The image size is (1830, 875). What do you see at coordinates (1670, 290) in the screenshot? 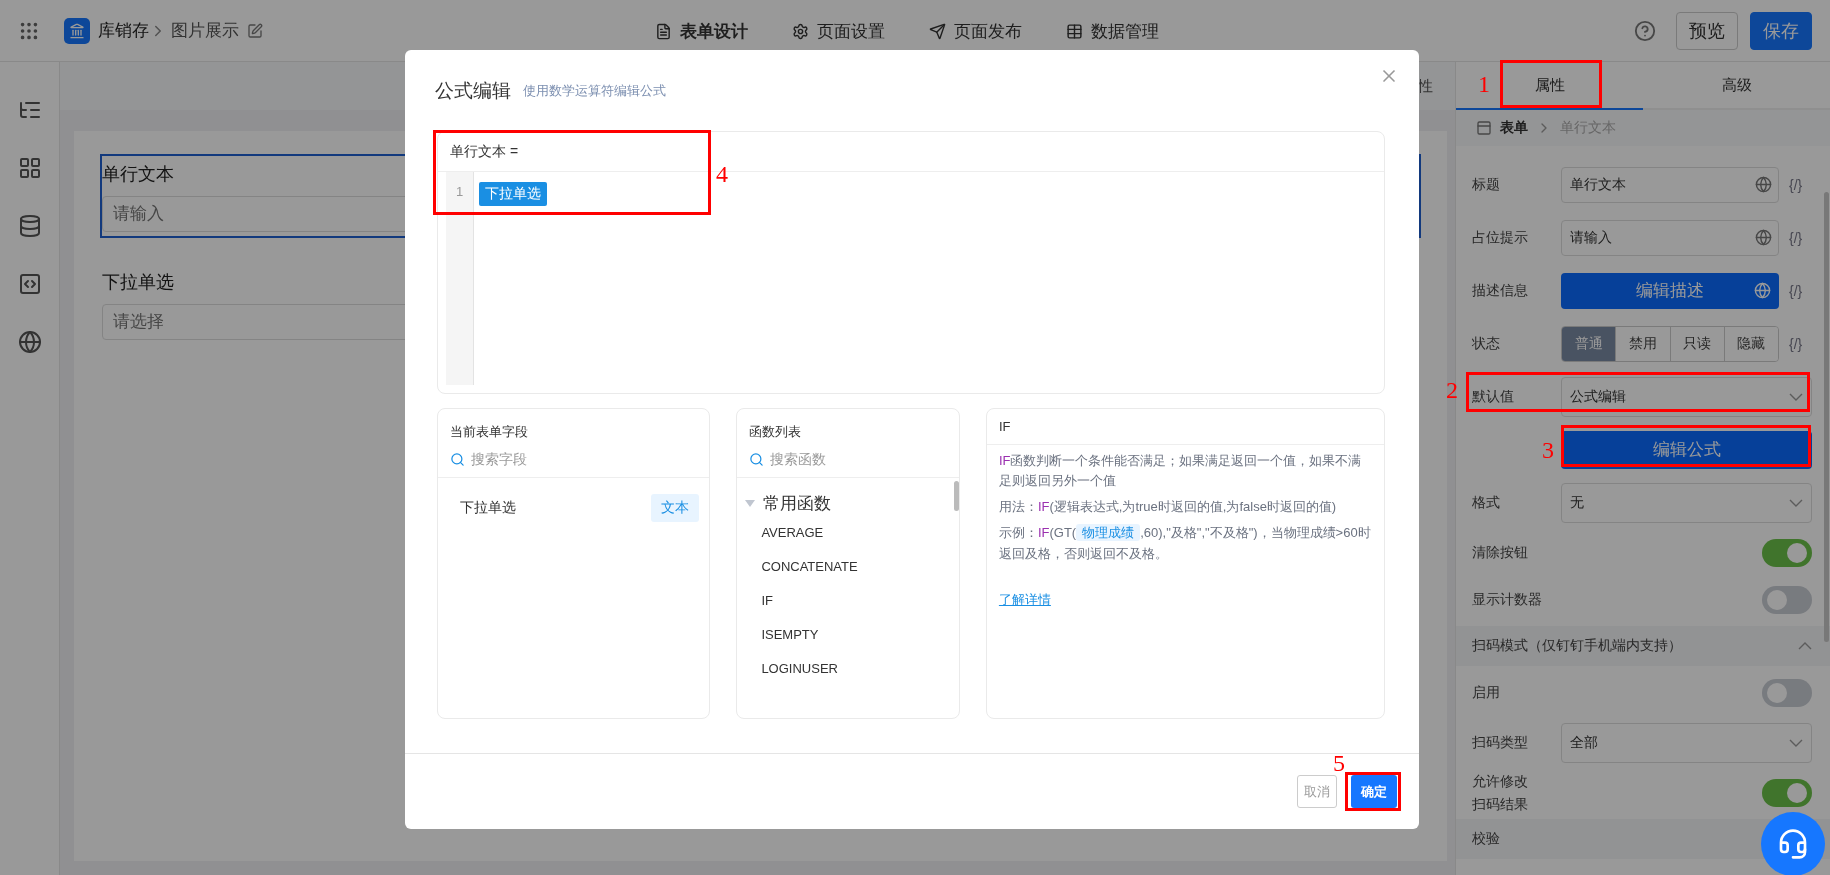
I see `edit-description-button: 编辑描述` at bounding box center [1670, 290].